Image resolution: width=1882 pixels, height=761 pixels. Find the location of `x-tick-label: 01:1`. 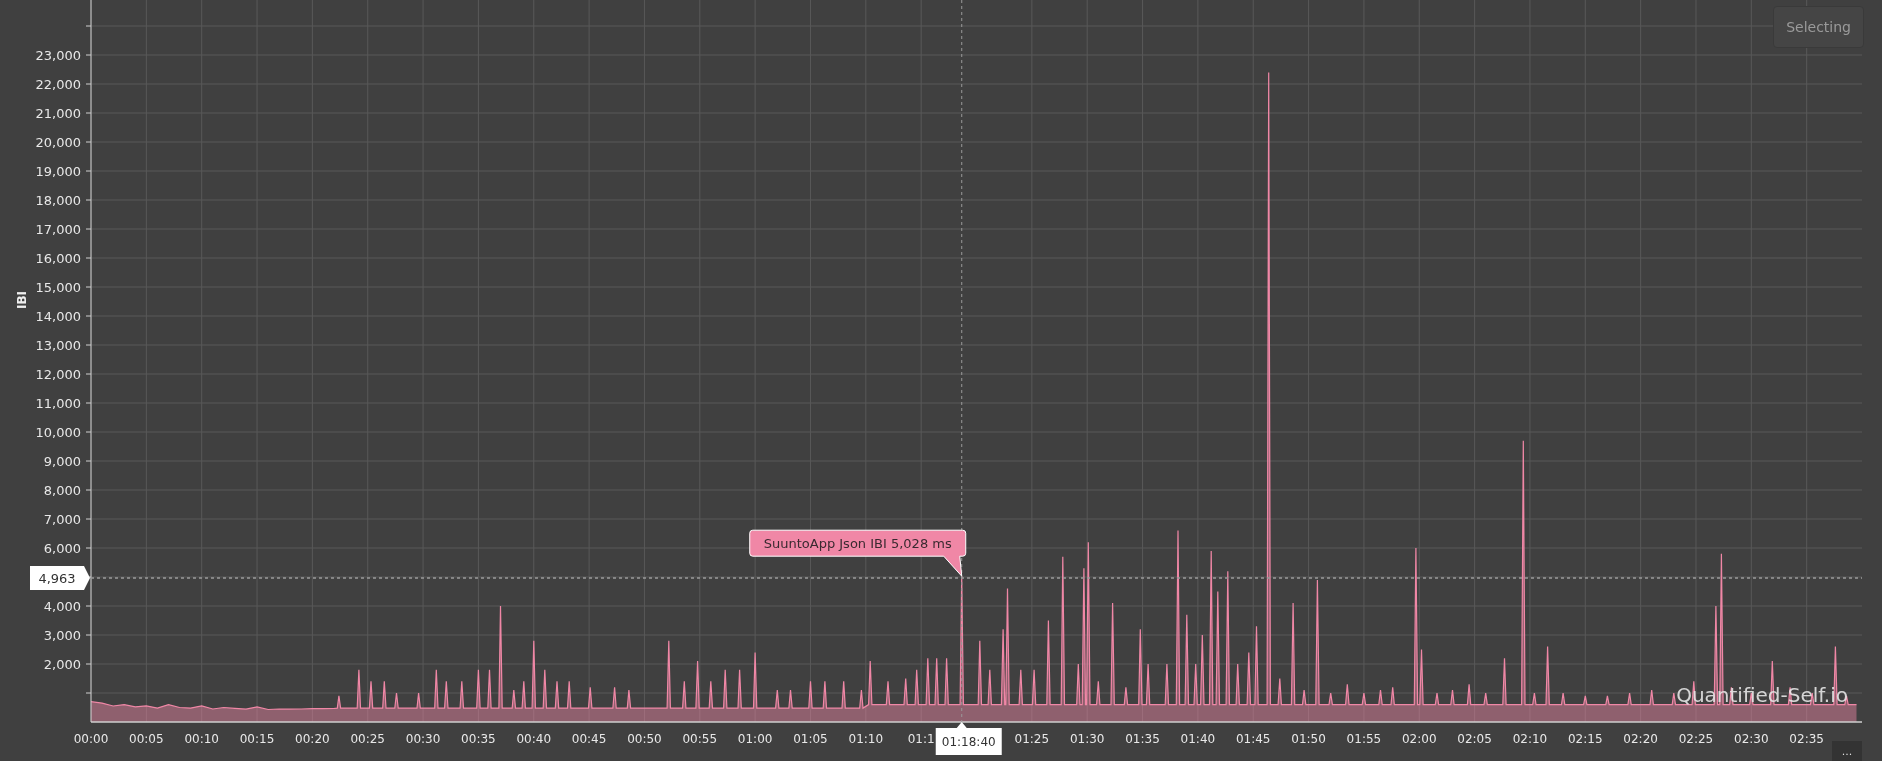

x-tick-label: 01:1 is located at coordinates (921, 739).